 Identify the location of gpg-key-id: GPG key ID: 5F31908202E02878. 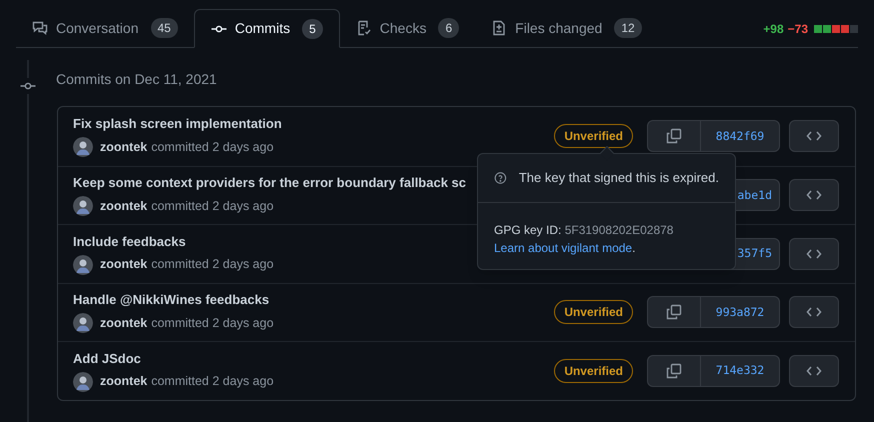
(584, 230).